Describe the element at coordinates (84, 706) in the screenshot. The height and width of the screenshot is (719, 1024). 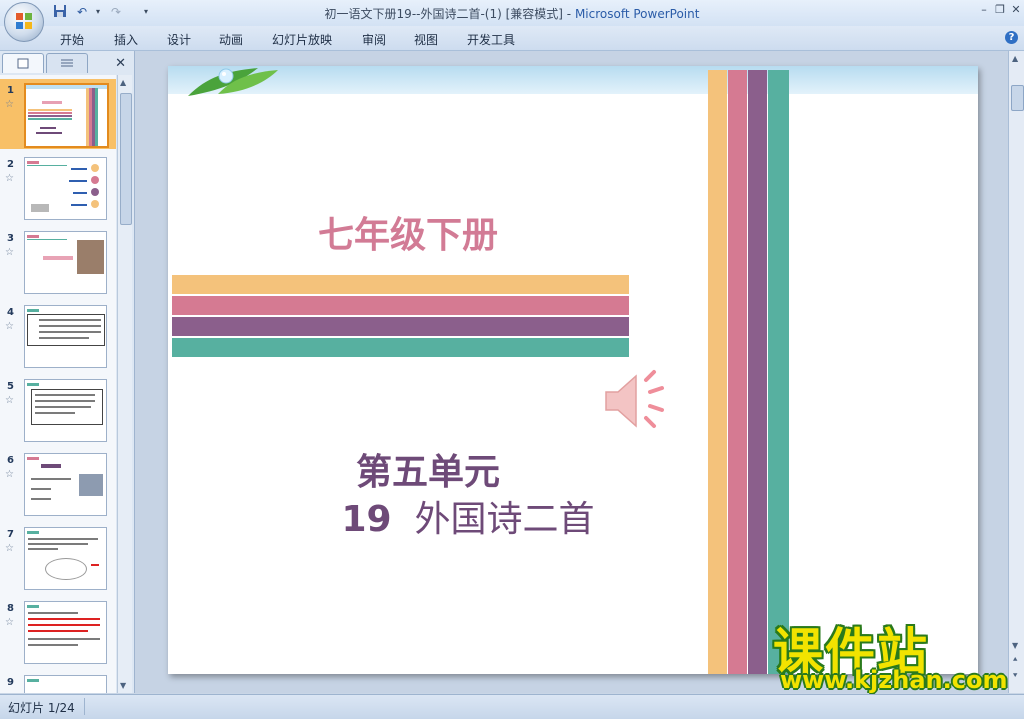
I see `status-divider` at that location.